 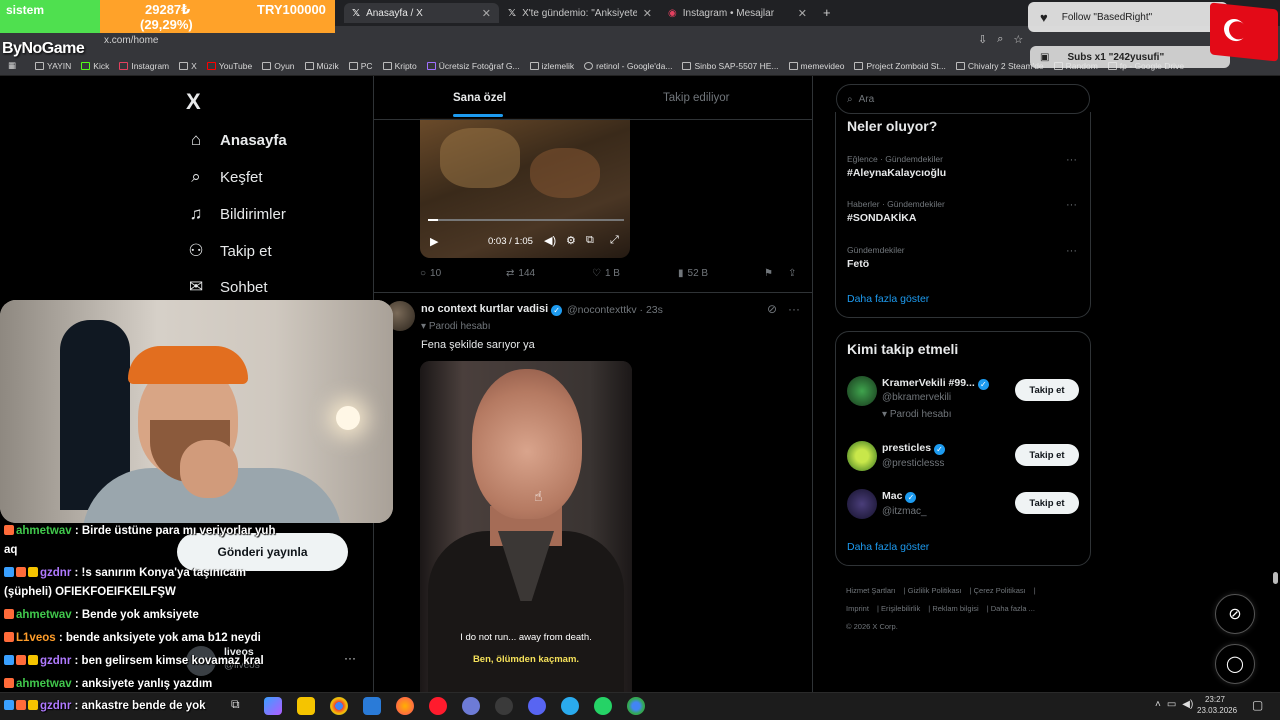 What do you see at coordinates (193, 102) in the screenshot?
I see `x-logo: X` at bounding box center [193, 102].